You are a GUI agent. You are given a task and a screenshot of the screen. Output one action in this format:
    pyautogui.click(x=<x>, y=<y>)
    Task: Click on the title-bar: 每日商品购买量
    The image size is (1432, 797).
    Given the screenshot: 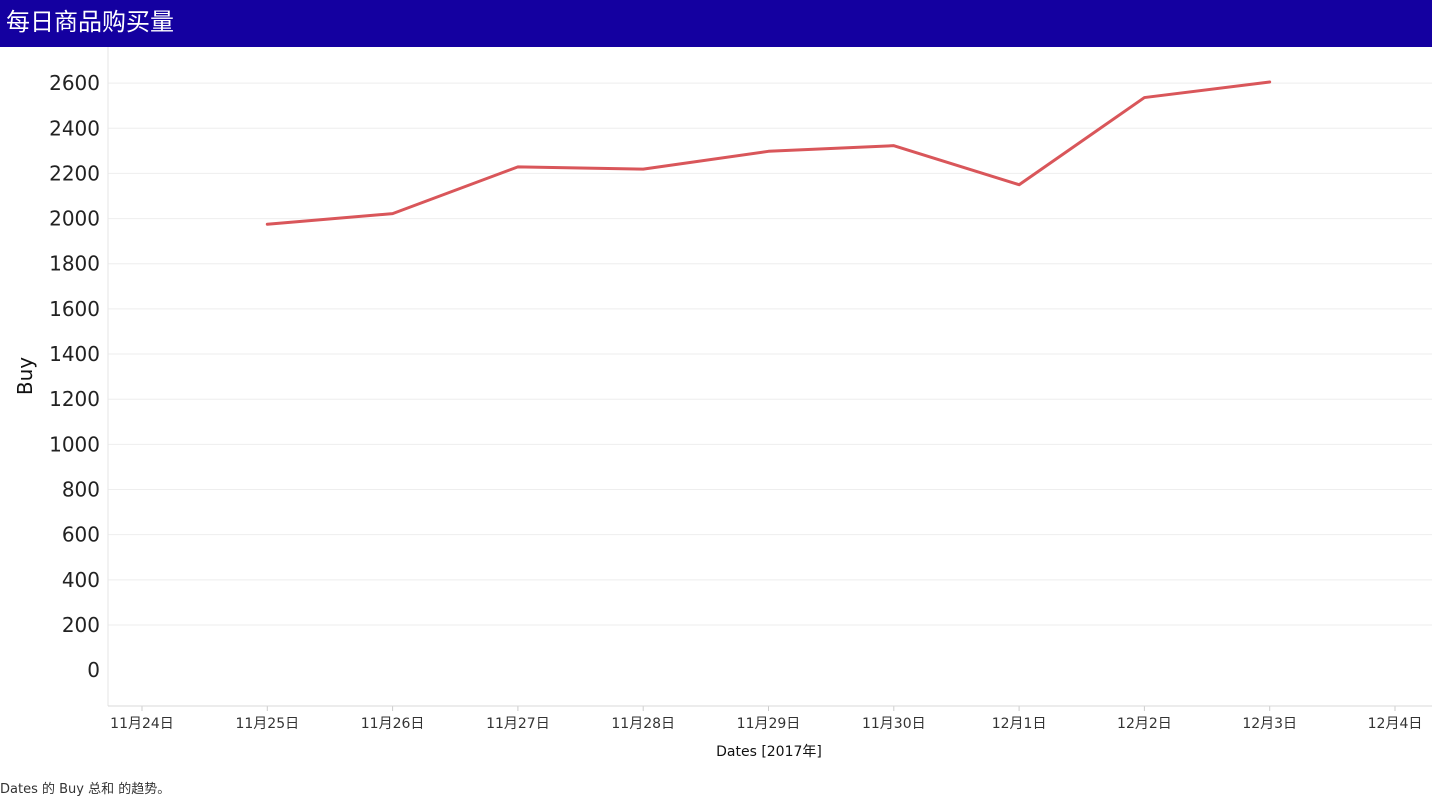 What is the action you would take?
    pyautogui.click(x=716, y=23)
    